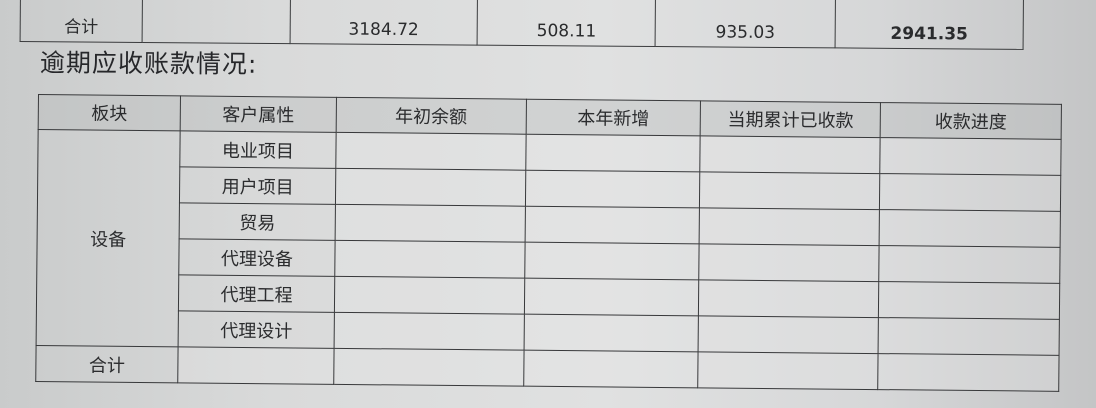 The width and height of the screenshot is (1096, 408). I want to click on total-label: 合计, so click(107, 364).